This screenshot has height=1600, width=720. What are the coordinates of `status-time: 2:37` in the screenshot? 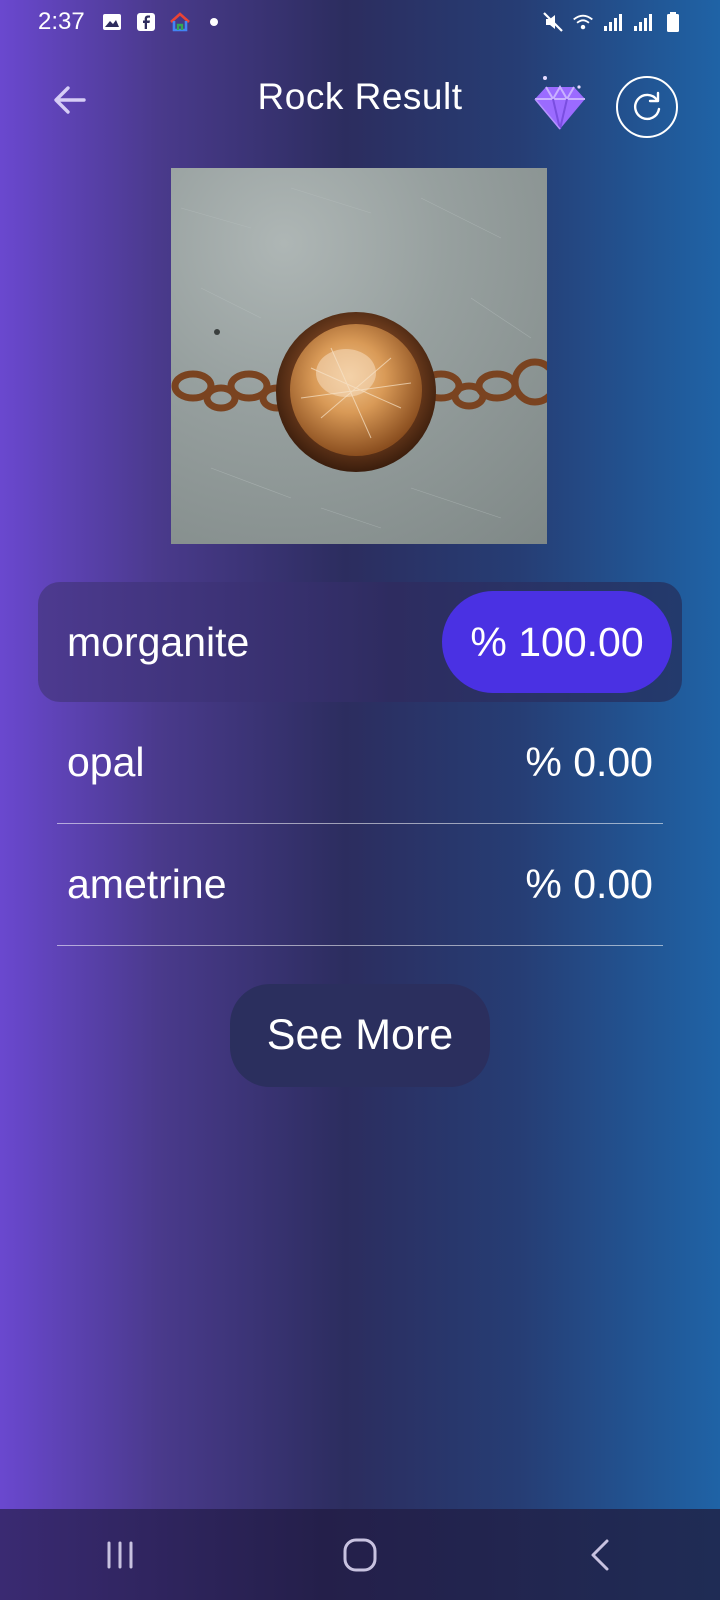 It's located at (61, 21).